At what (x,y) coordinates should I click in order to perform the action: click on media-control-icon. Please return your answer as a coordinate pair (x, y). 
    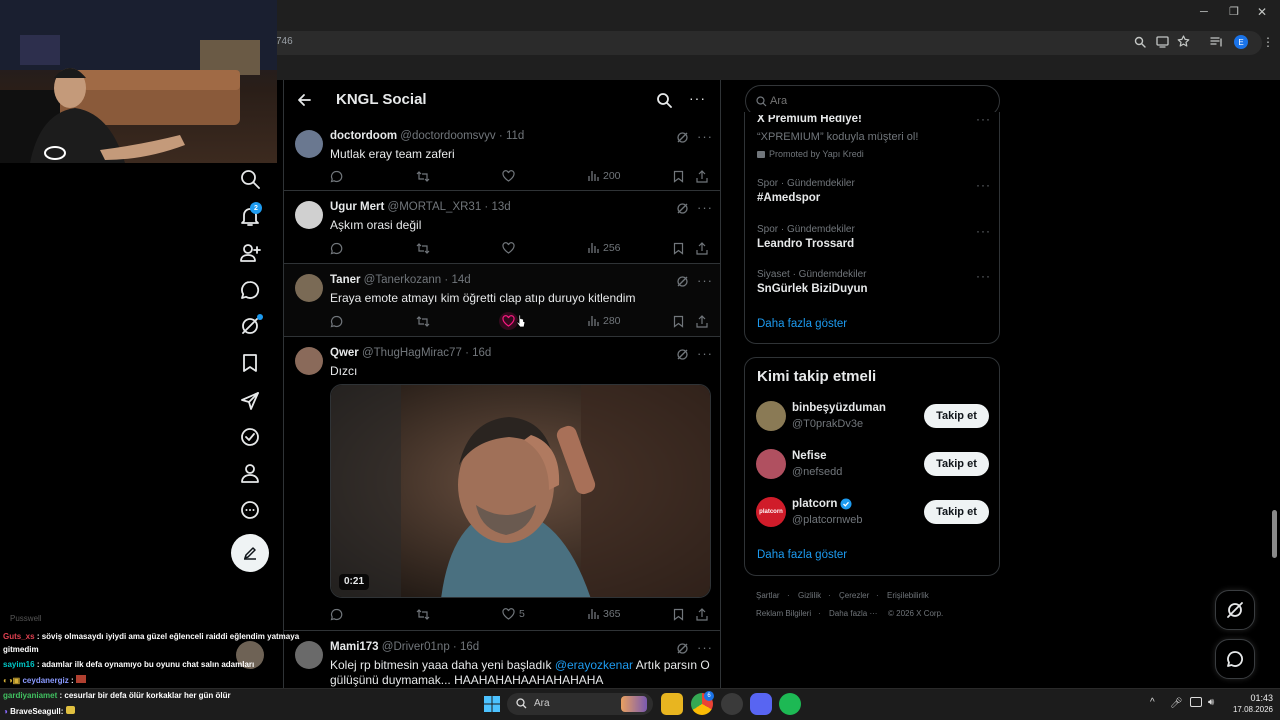
    Looking at the image, I should click on (1216, 42).